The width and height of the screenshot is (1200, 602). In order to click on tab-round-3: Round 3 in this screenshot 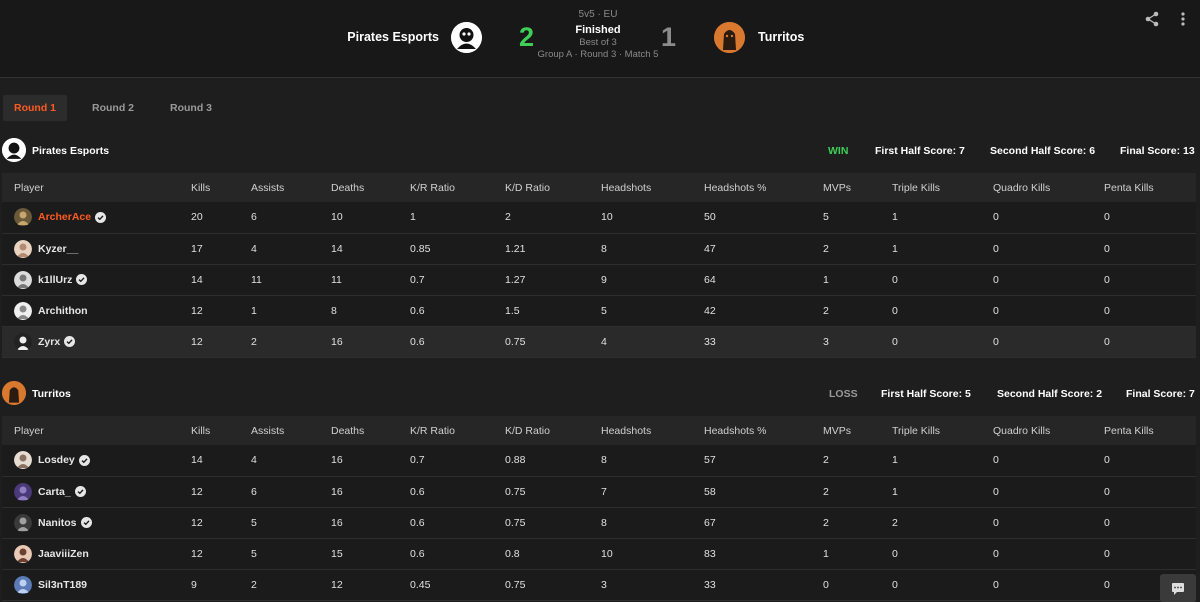, I will do `click(191, 108)`.